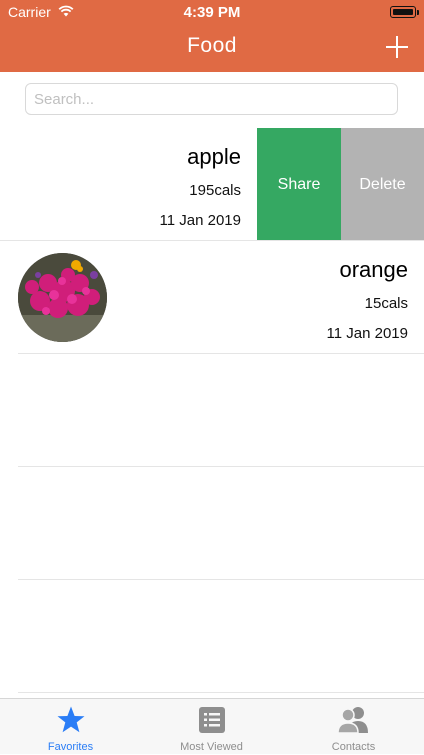 The width and height of the screenshot is (424, 755). I want to click on search-bar, so click(211, 99).